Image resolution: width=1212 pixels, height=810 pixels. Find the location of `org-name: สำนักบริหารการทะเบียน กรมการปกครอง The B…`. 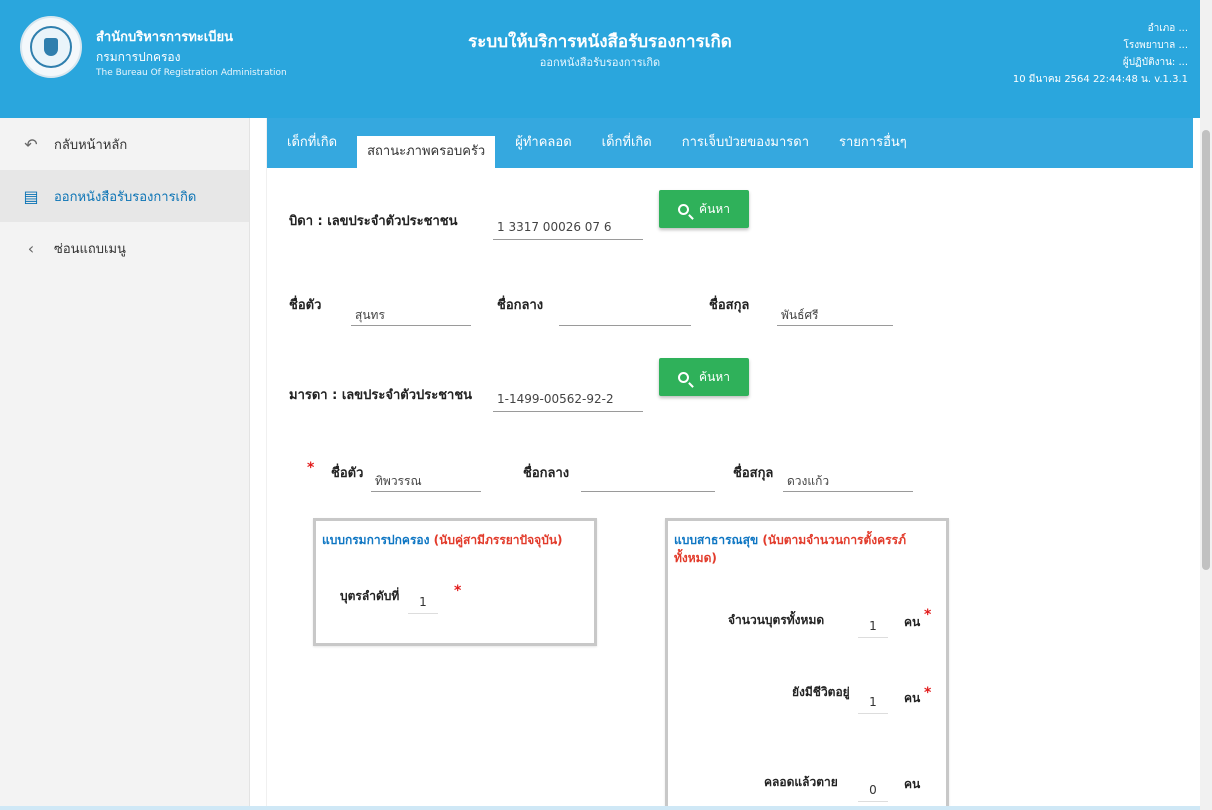

org-name: สำนักบริหารการทะเบียน กรมการปกครอง The B… is located at coordinates (191, 54).